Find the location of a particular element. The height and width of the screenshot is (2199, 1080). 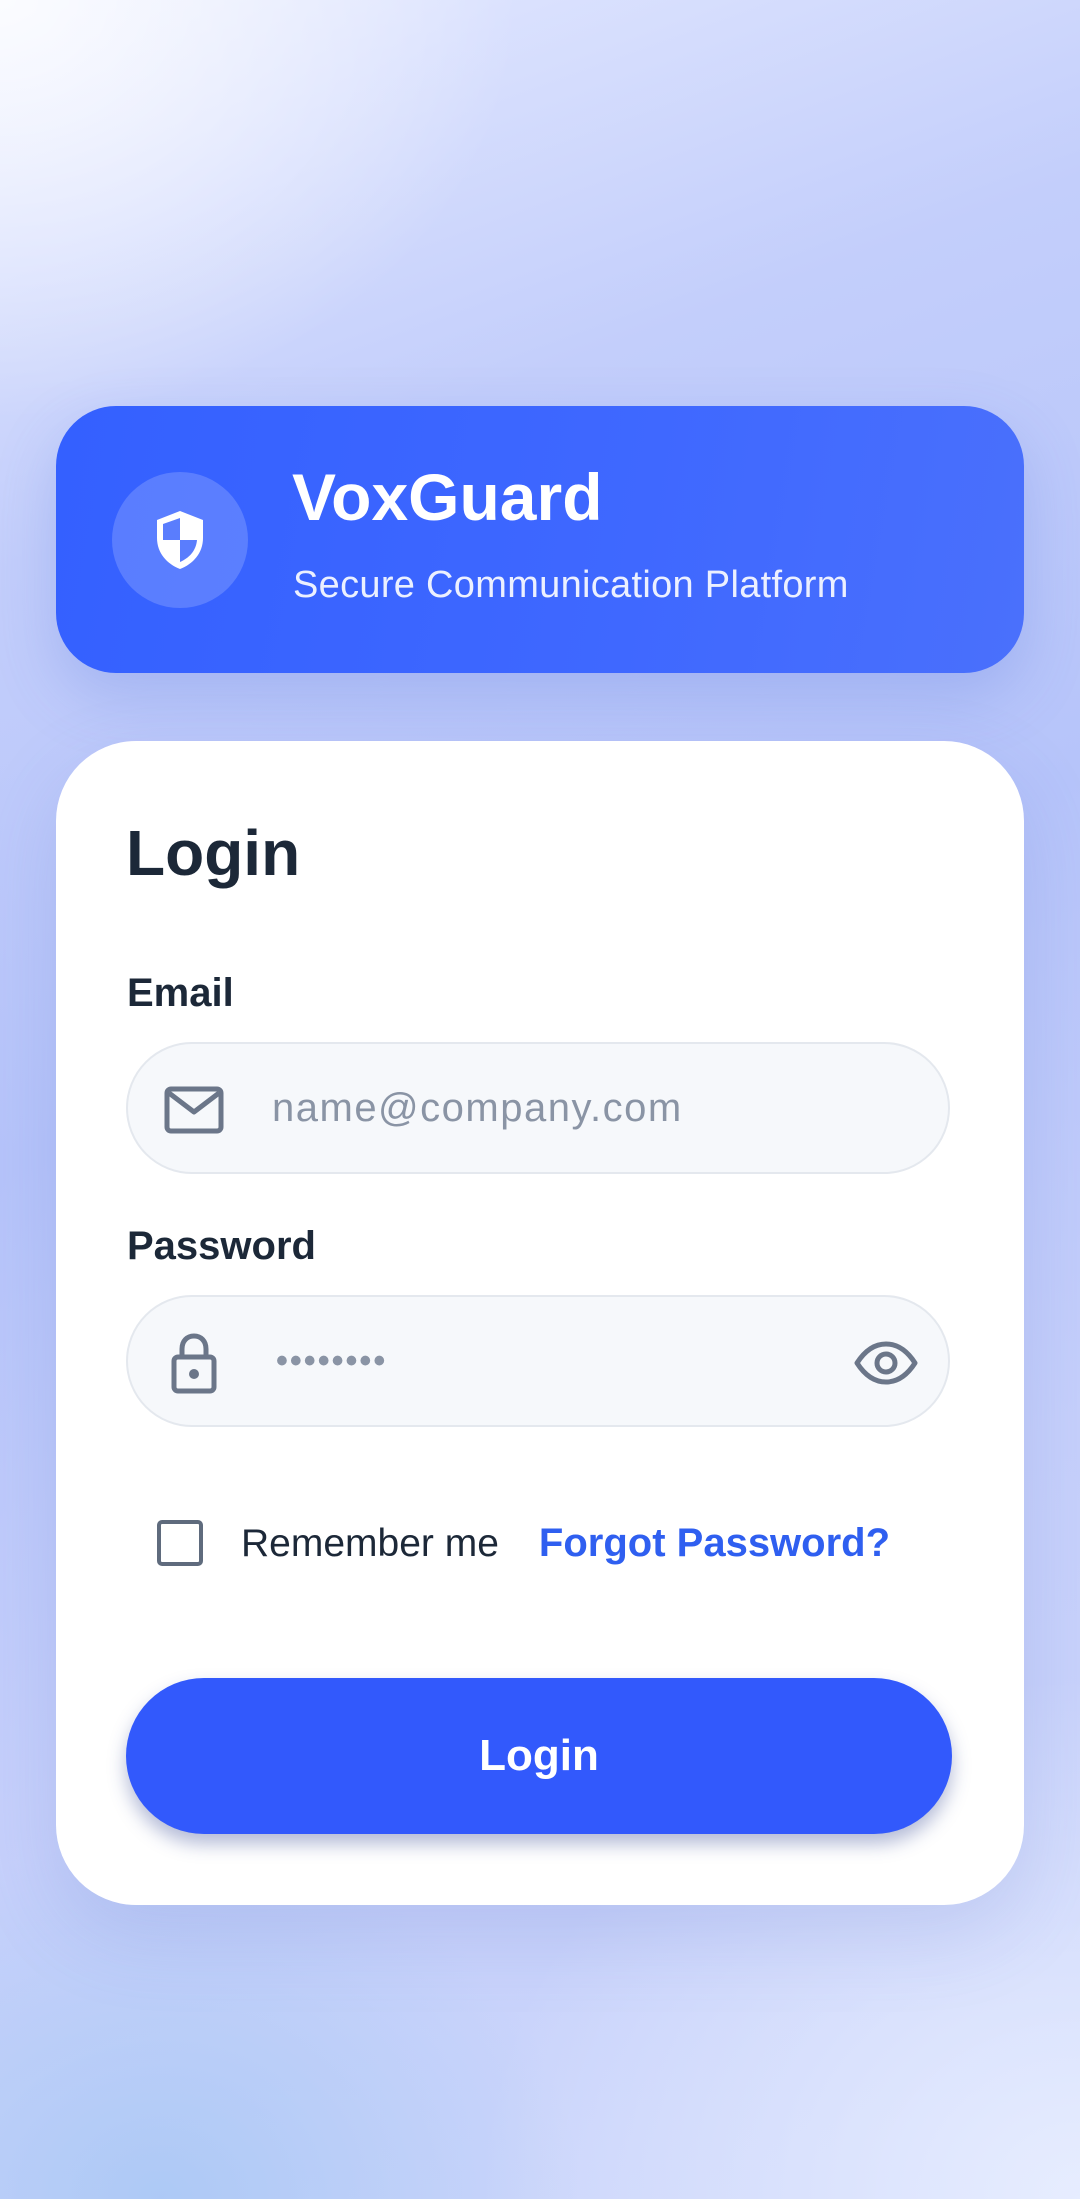

lock-icon is located at coordinates (194, 1363).